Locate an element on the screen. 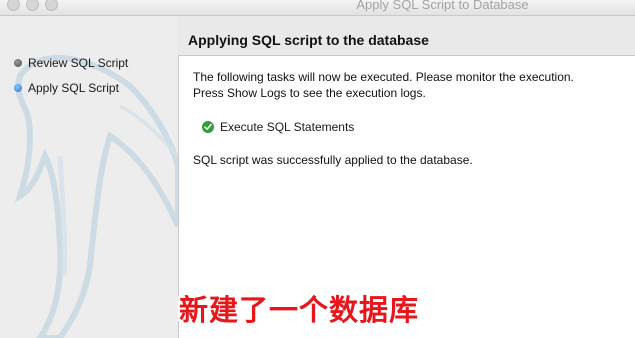 The width and height of the screenshot is (635, 338). page-header: Applying SQL script to the database is located at coordinates (406, 35).